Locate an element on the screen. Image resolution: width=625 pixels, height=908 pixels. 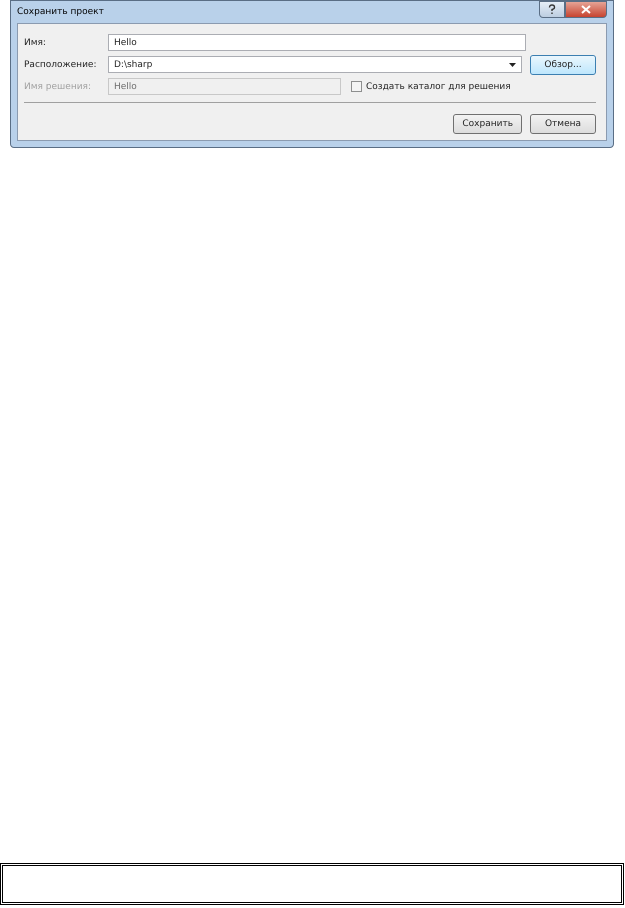
window-title: Сохранить проект is located at coordinates (60, 12).